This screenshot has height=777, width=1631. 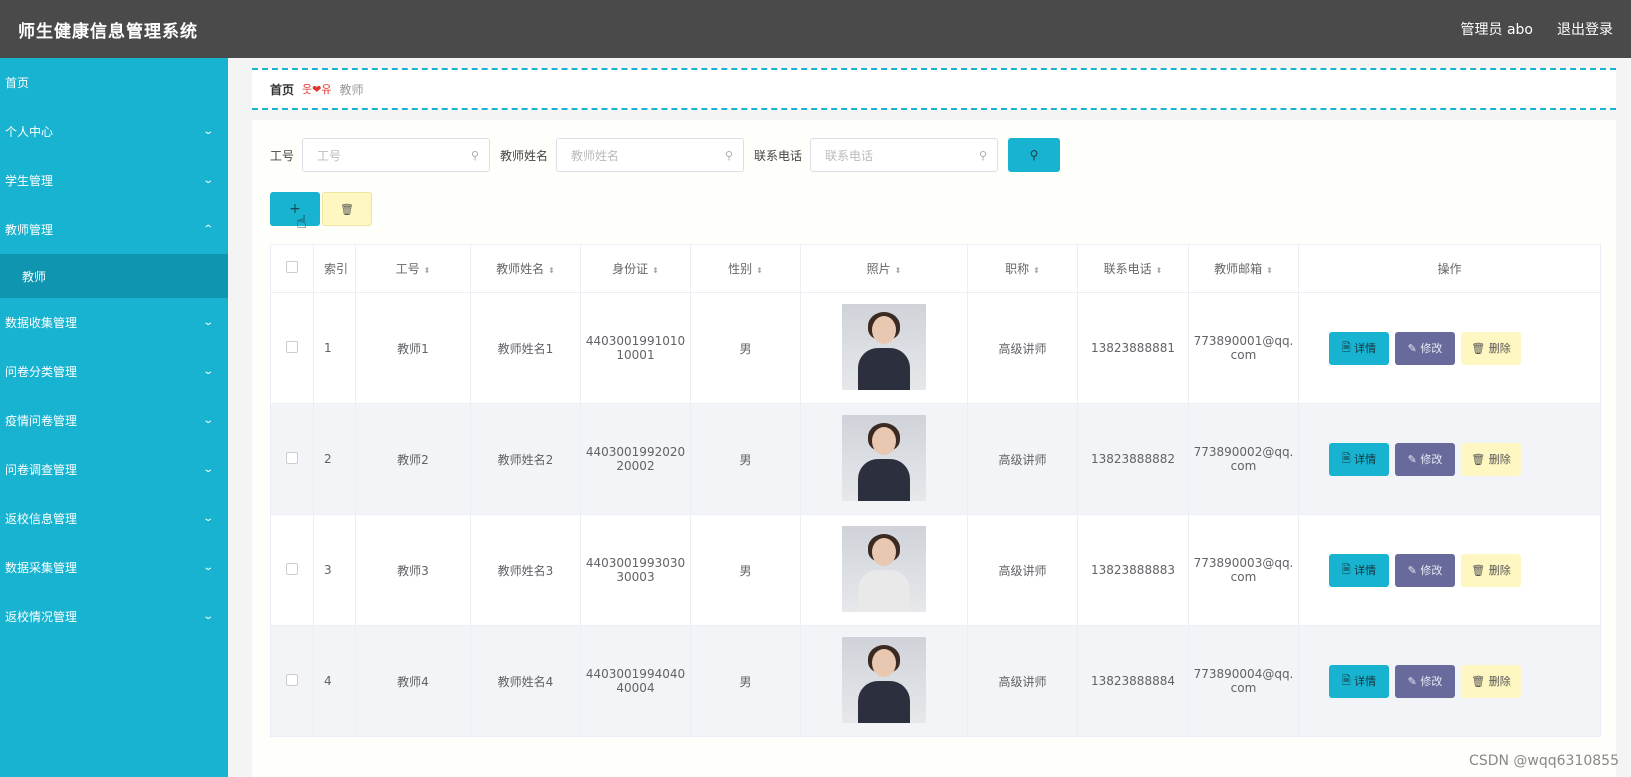 I want to click on sidebar-item-personal-center: 个人中心 ⌄, so click(x=114, y=131).